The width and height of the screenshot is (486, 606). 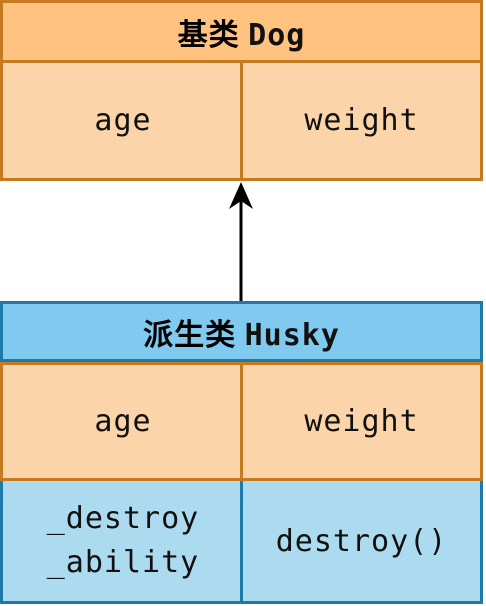 What do you see at coordinates (190, 335) in the screenshot?
I see `derived-class-title-prefix: 派生类` at bounding box center [190, 335].